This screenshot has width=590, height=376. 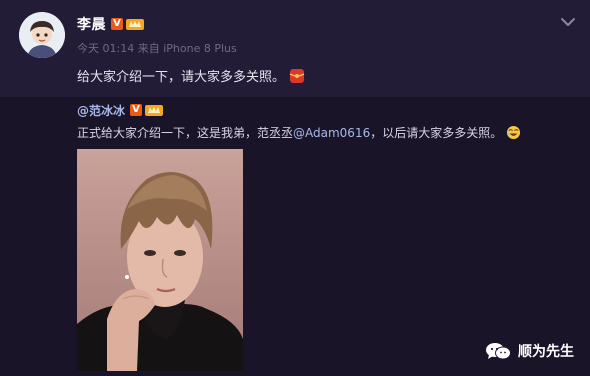 What do you see at coordinates (91, 24) in the screenshot?
I see `author-name: 李晨` at bounding box center [91, 24].